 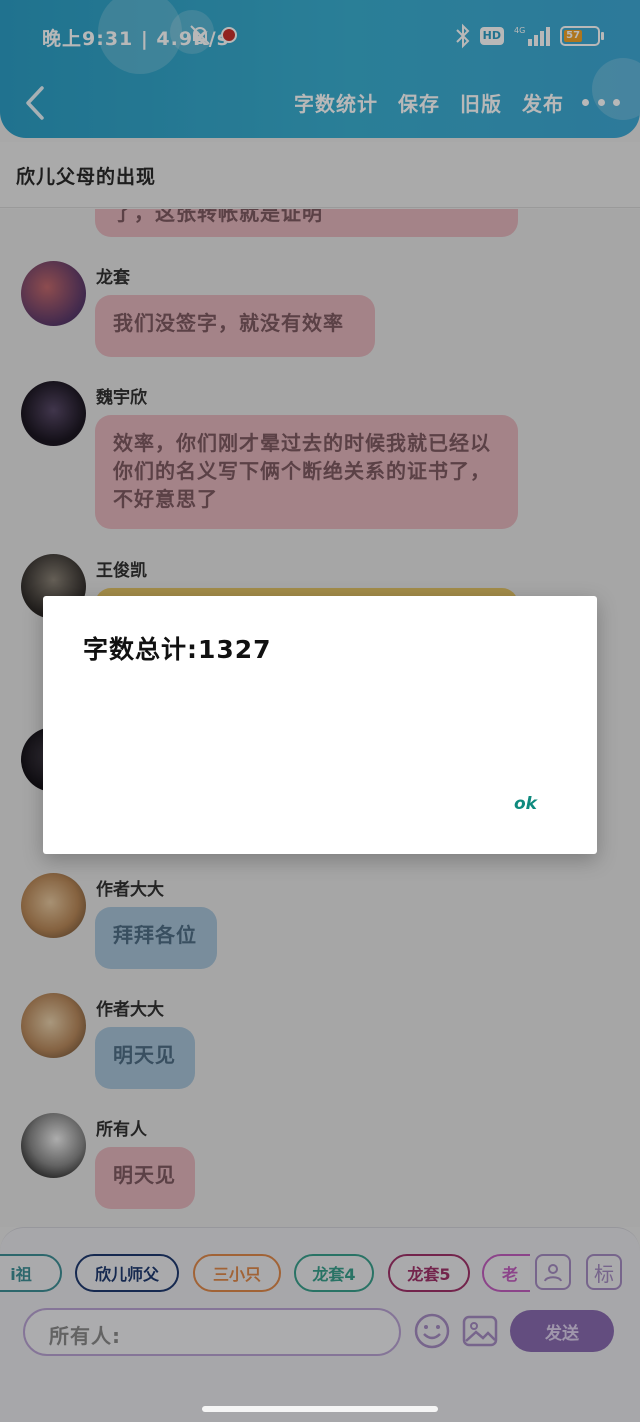 What do you see at coordinates (320, 1409) in the screenshot?
I see `home-indicator` at bounding box center [320, 1409].